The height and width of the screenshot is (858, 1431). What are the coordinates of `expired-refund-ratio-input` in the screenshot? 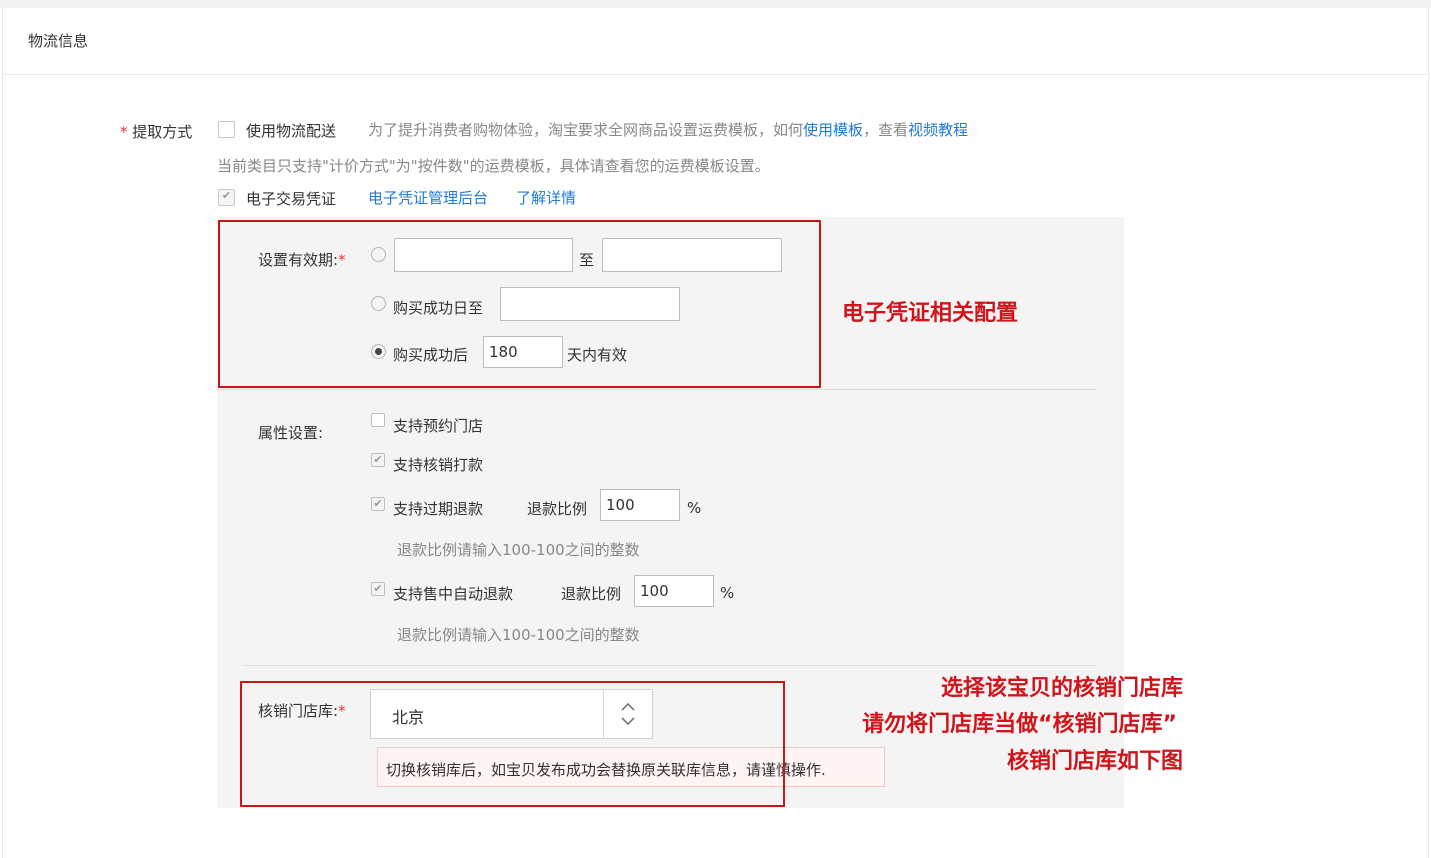 It's located at (640, 505).